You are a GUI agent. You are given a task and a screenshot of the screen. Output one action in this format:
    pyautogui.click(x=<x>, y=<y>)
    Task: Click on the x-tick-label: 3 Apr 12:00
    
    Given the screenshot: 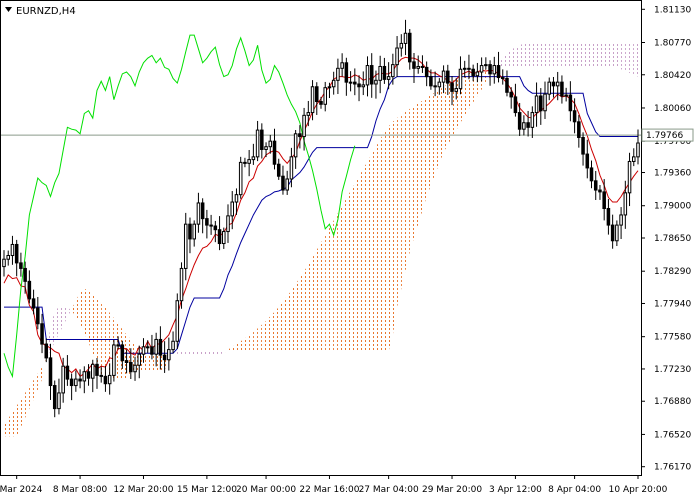 What is the action you would take?
    pyautogui.click(x=515, y=490)
    